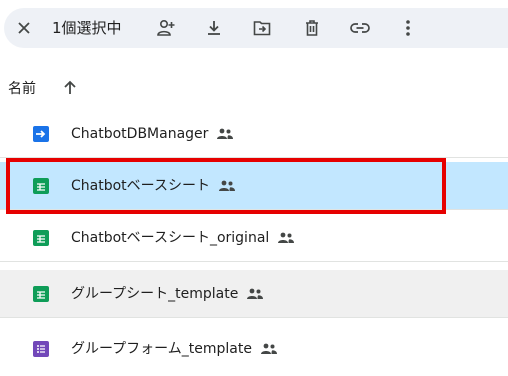 The width and height of the screenshot is (508, 376). What do you see at coordinates (408, 28) in the screenshot?
I see `more-vert-icon` at bounding box center [408, 28].